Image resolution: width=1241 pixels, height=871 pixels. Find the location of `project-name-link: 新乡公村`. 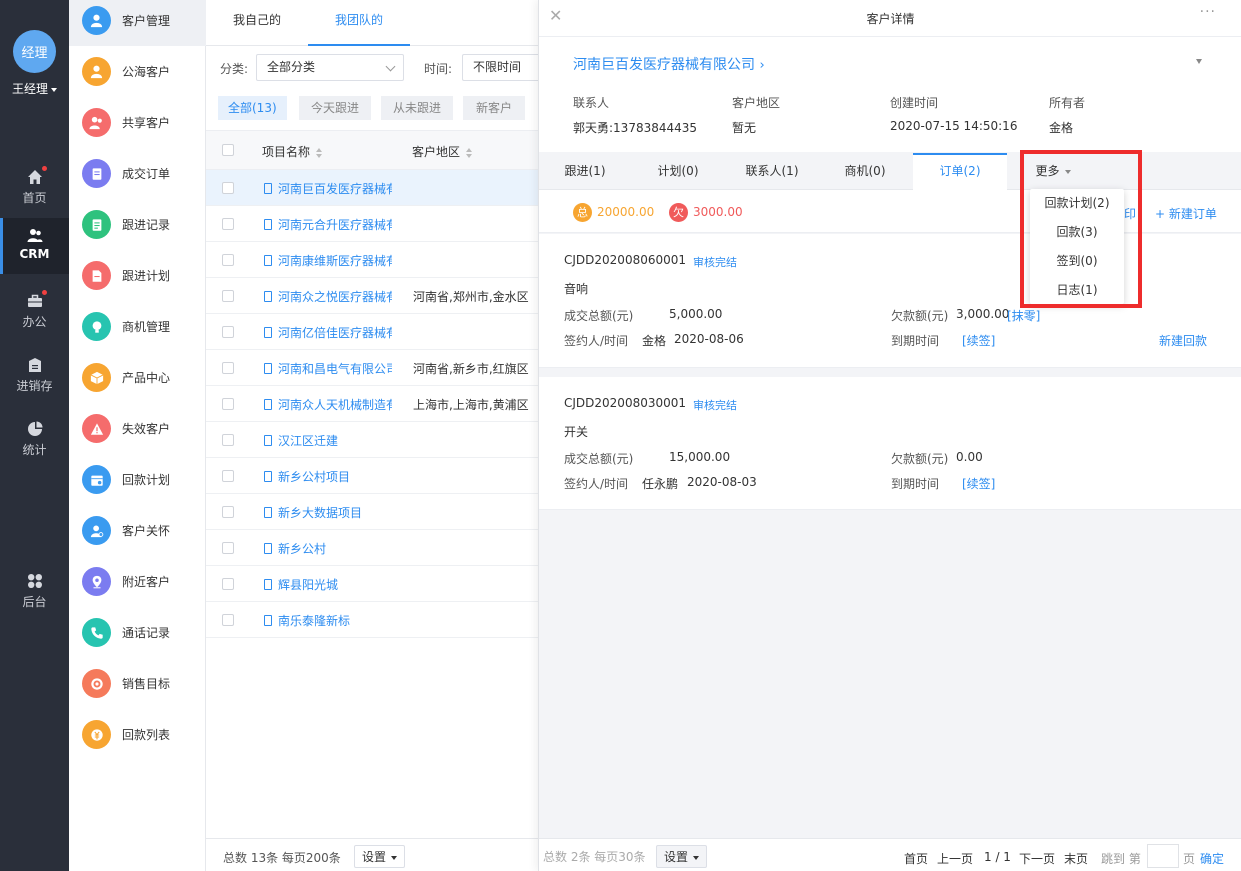

project-name-link: 新乡公村 is located at coordinates (328, 548).